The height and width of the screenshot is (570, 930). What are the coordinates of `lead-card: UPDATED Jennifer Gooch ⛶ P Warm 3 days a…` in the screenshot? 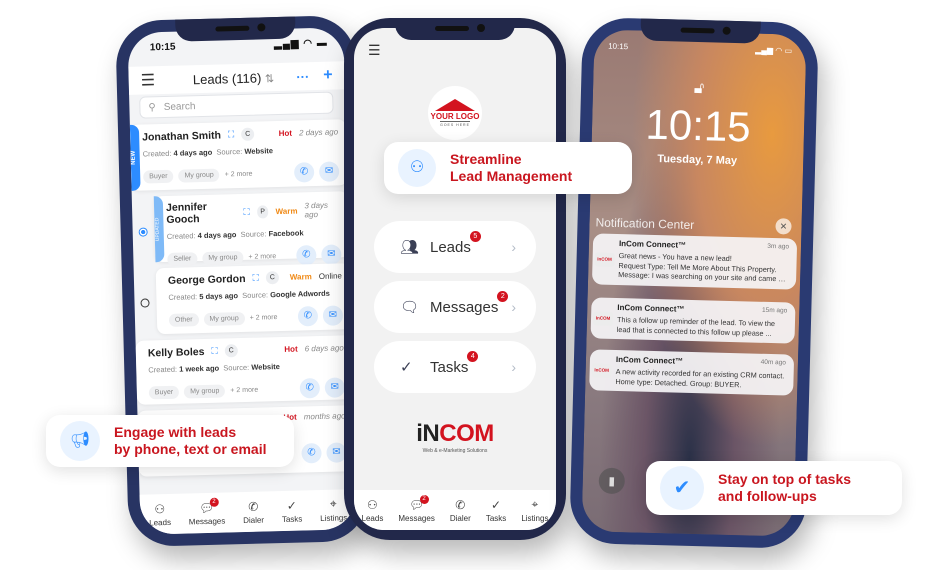 It's located at (251, 228).